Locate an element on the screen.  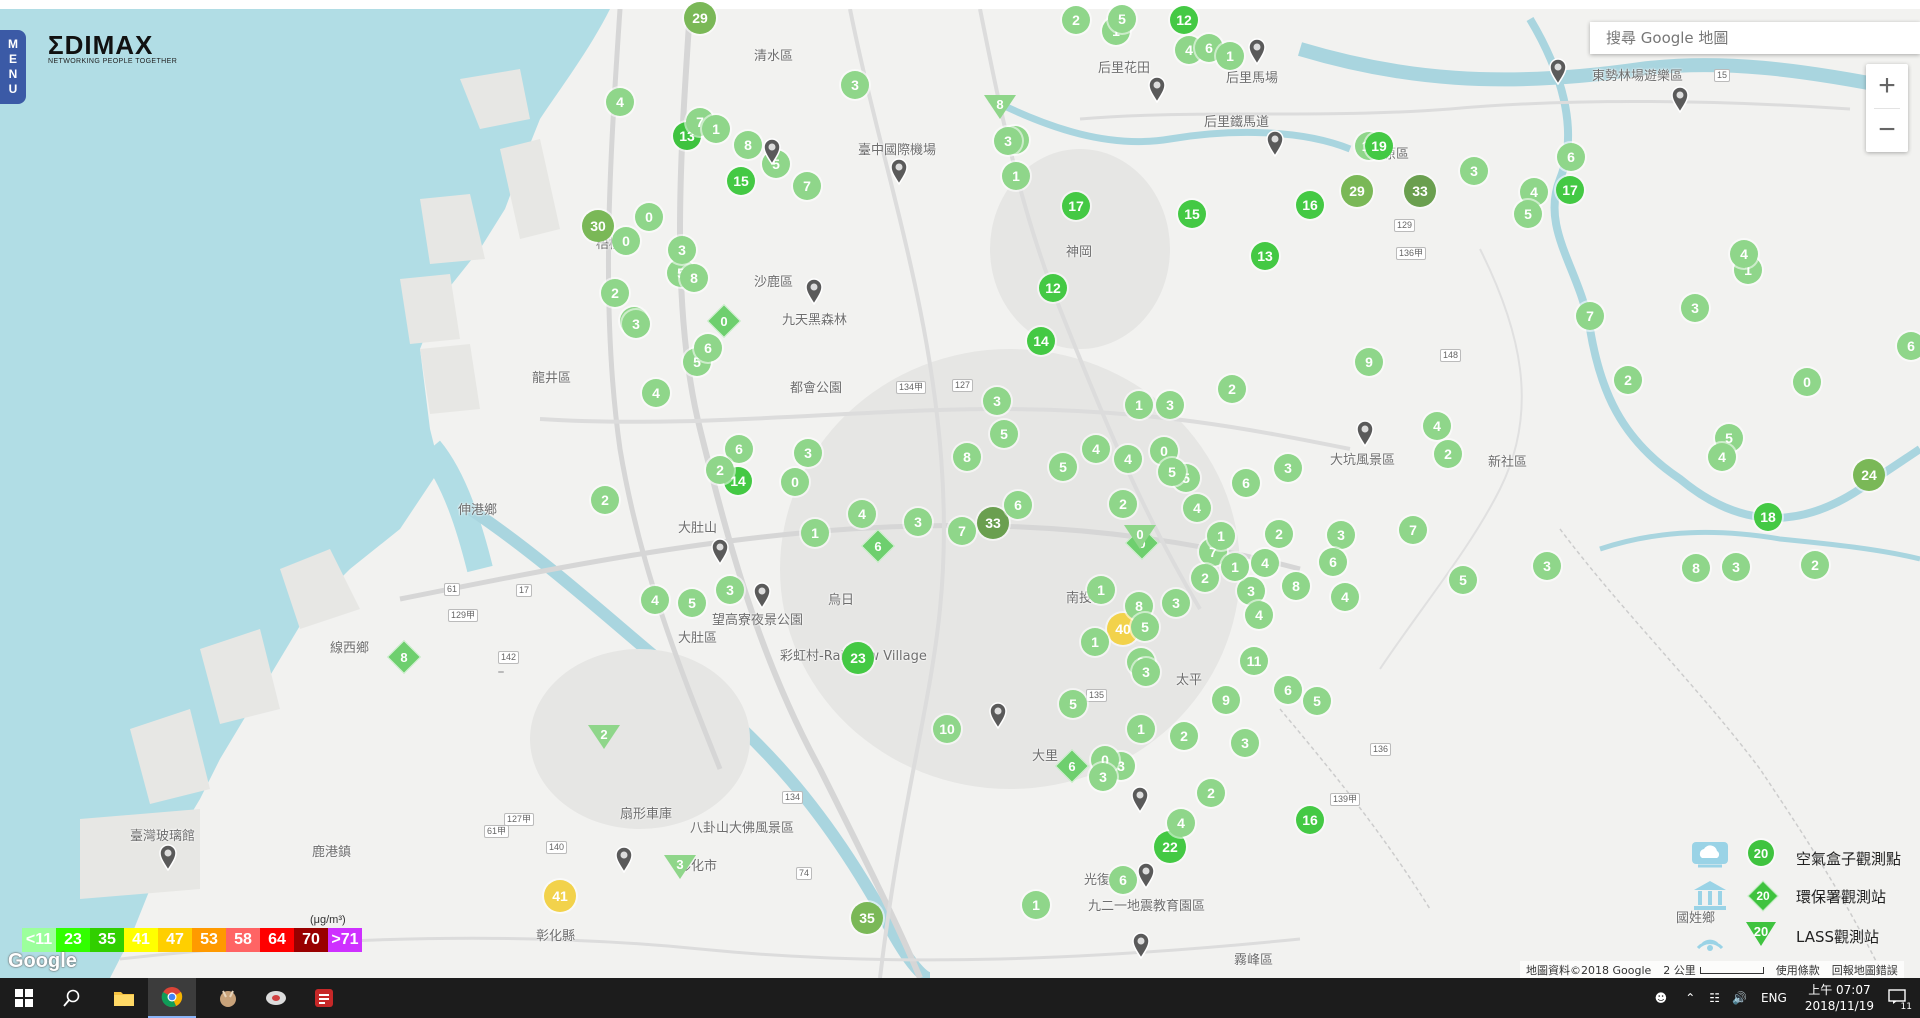
airbox-cluster-marker: 9 is located at coordinates (1226, 700).